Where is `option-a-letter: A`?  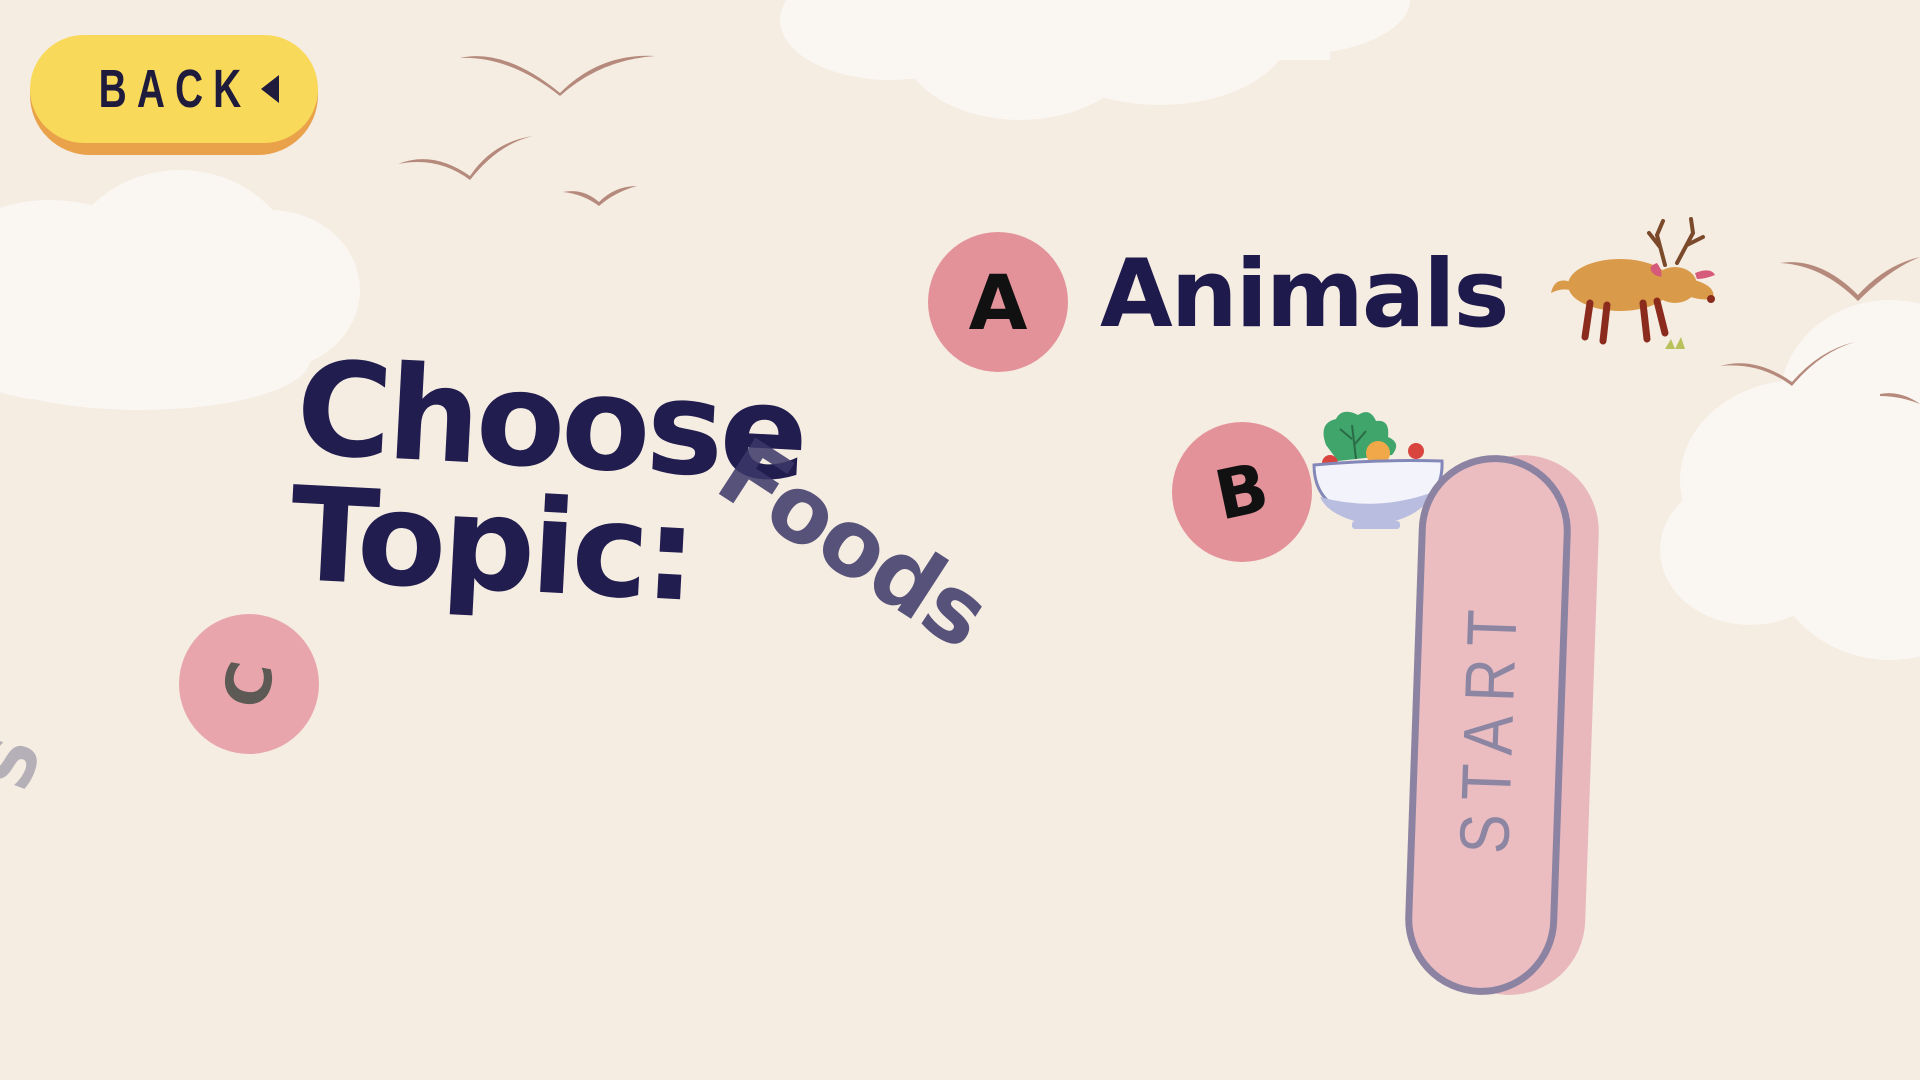
option-a-letter: A is located at coordinates (998, 302).